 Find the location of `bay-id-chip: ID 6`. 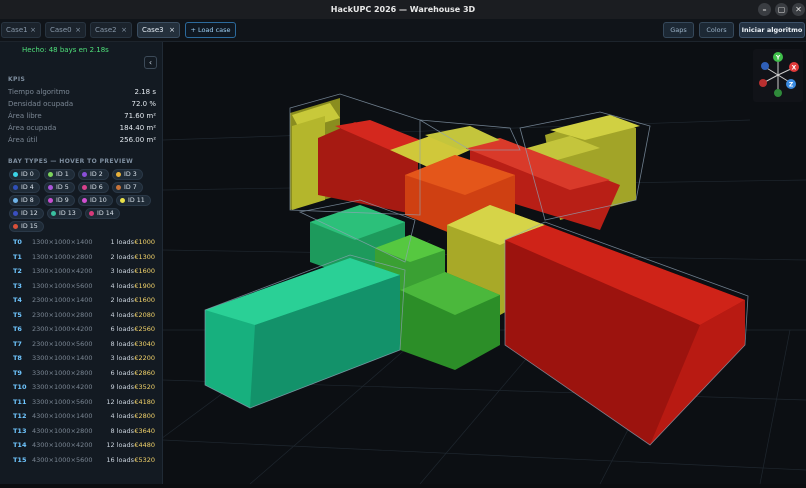

bay-id-chip: ID 6 is located at coordinates (93, 187).